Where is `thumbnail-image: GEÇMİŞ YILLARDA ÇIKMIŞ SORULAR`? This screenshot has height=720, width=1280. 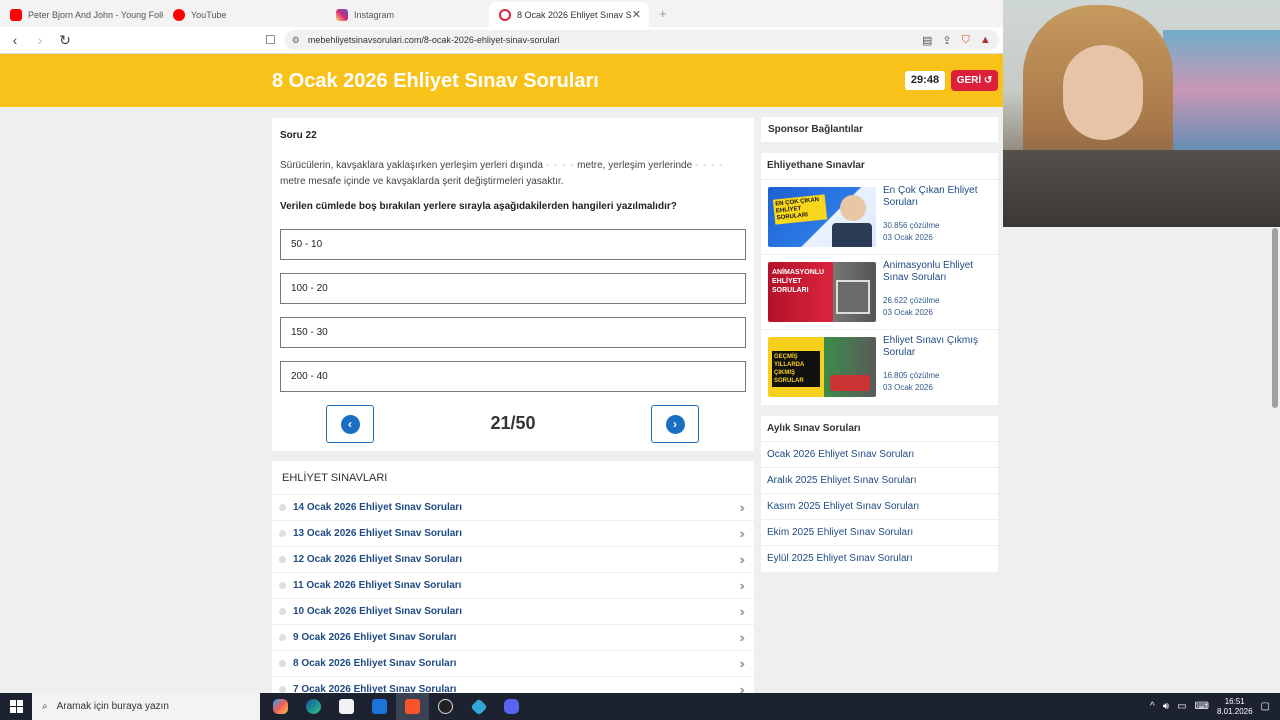 thumbnail-image: GEÇMİŞ YILLARDA ÇIKMIŞ SORULAR is located at coordinates (822, 367).